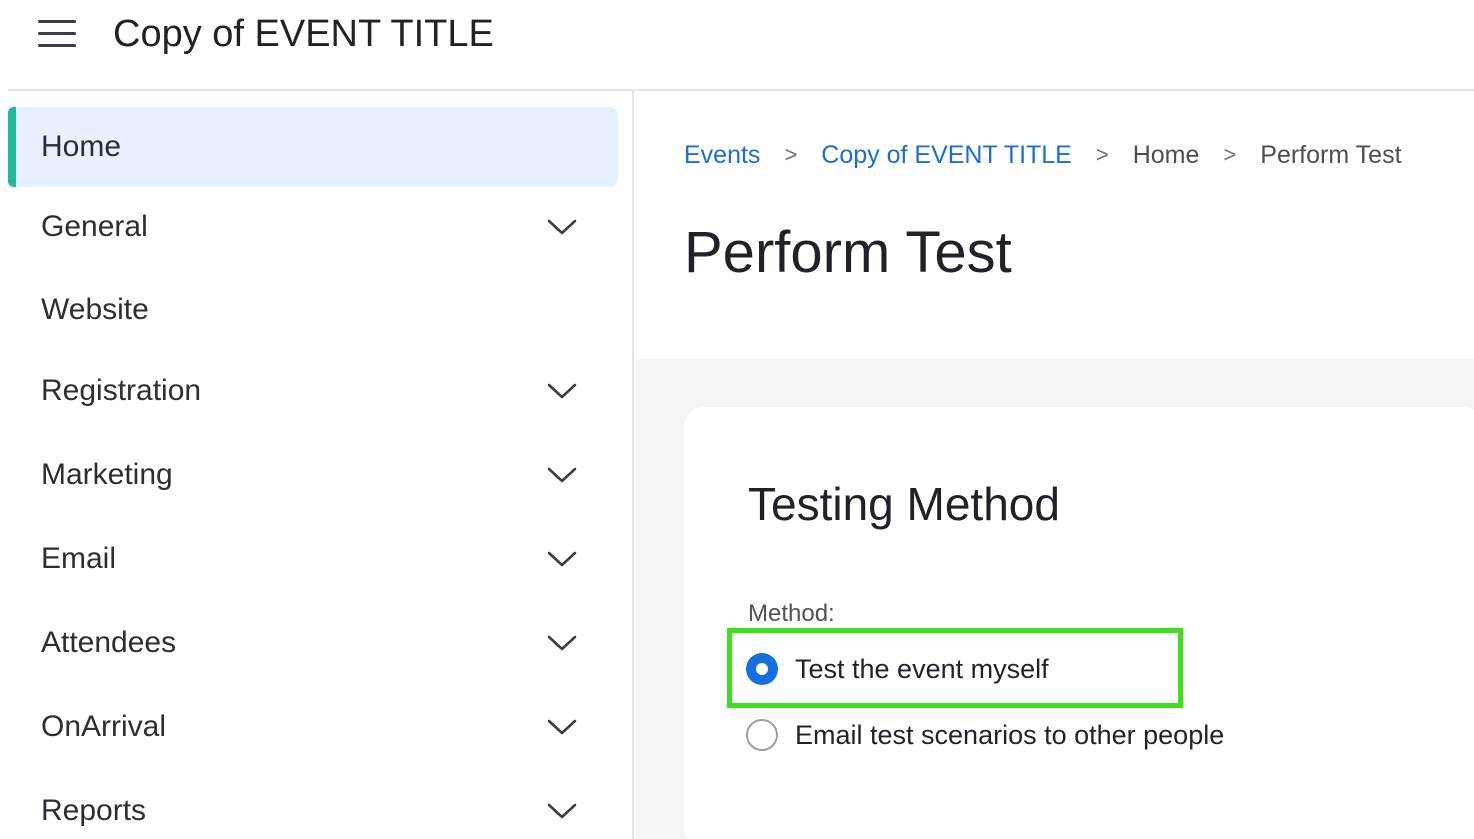  Describe the element at coordinates (313, 805) in the screenshot. I see `sidebar-item-reports: Reports` at that location.